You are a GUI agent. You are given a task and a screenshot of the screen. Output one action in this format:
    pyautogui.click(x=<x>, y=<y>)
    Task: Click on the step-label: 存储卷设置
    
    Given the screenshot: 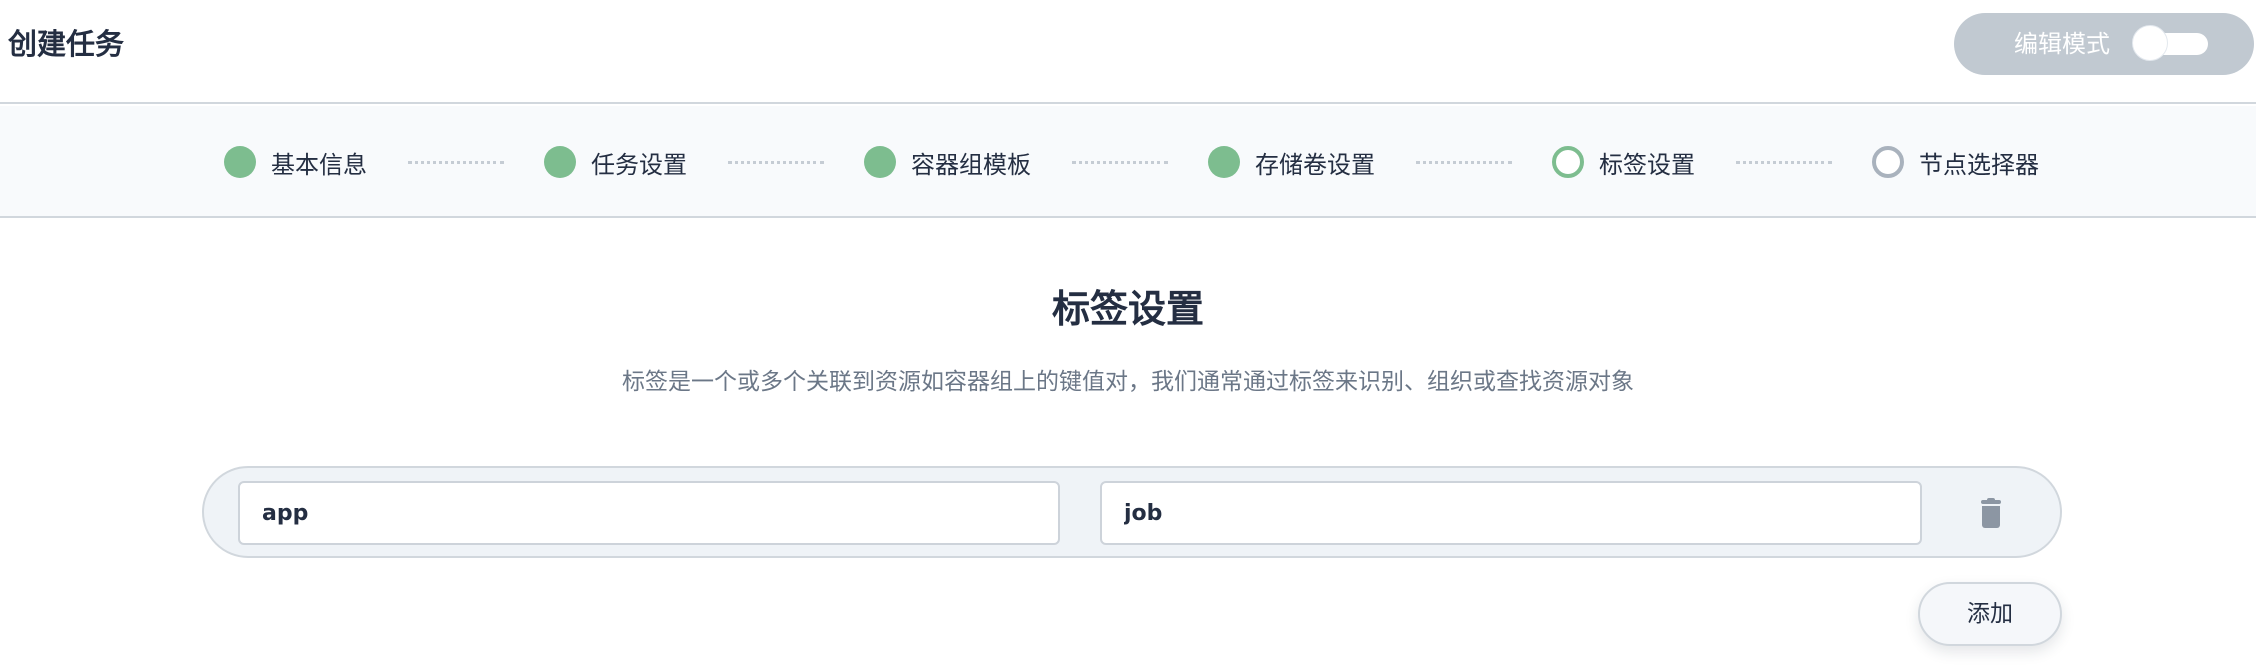 What is the action you would take?
    pyautogui.click(x=1315, y=164)
    